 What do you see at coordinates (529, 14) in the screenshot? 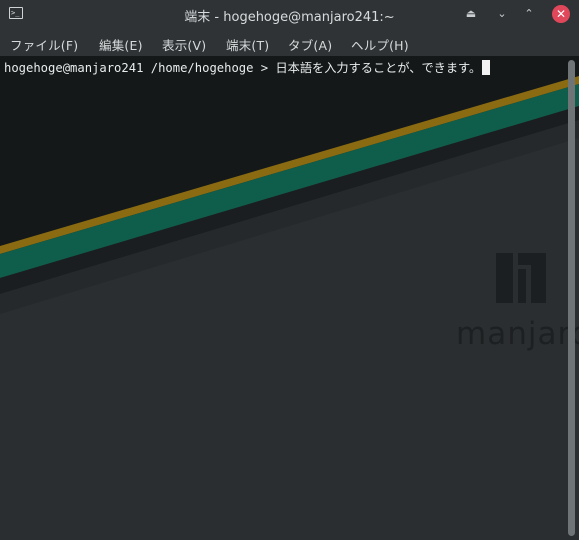
I see `maximize-button: ⌃` at bounding box center [529, 14].